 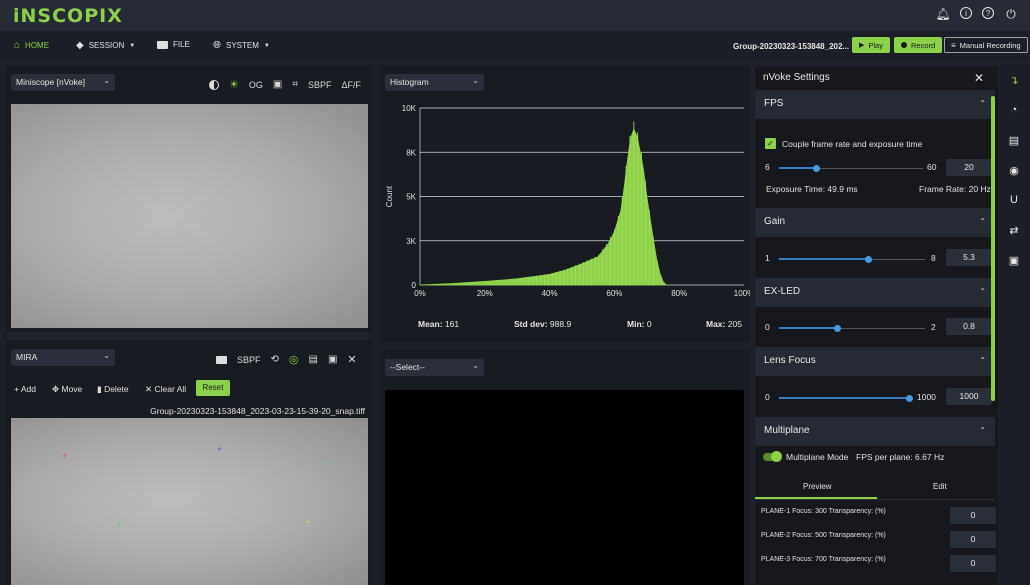 I want to click on settings-scrollbar, so click(x=993, y=248).